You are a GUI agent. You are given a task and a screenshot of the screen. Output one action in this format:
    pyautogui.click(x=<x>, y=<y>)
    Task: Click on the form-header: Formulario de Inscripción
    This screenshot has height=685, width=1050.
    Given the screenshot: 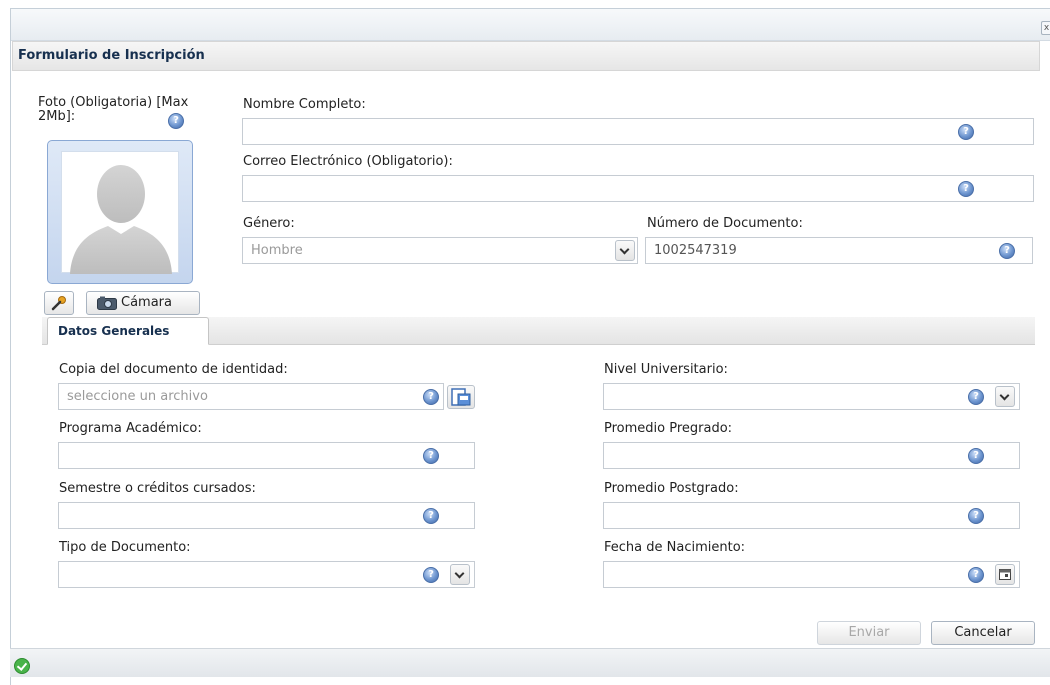 What is the action you would take?
    pyautogui.click(x=526, y=56)
    